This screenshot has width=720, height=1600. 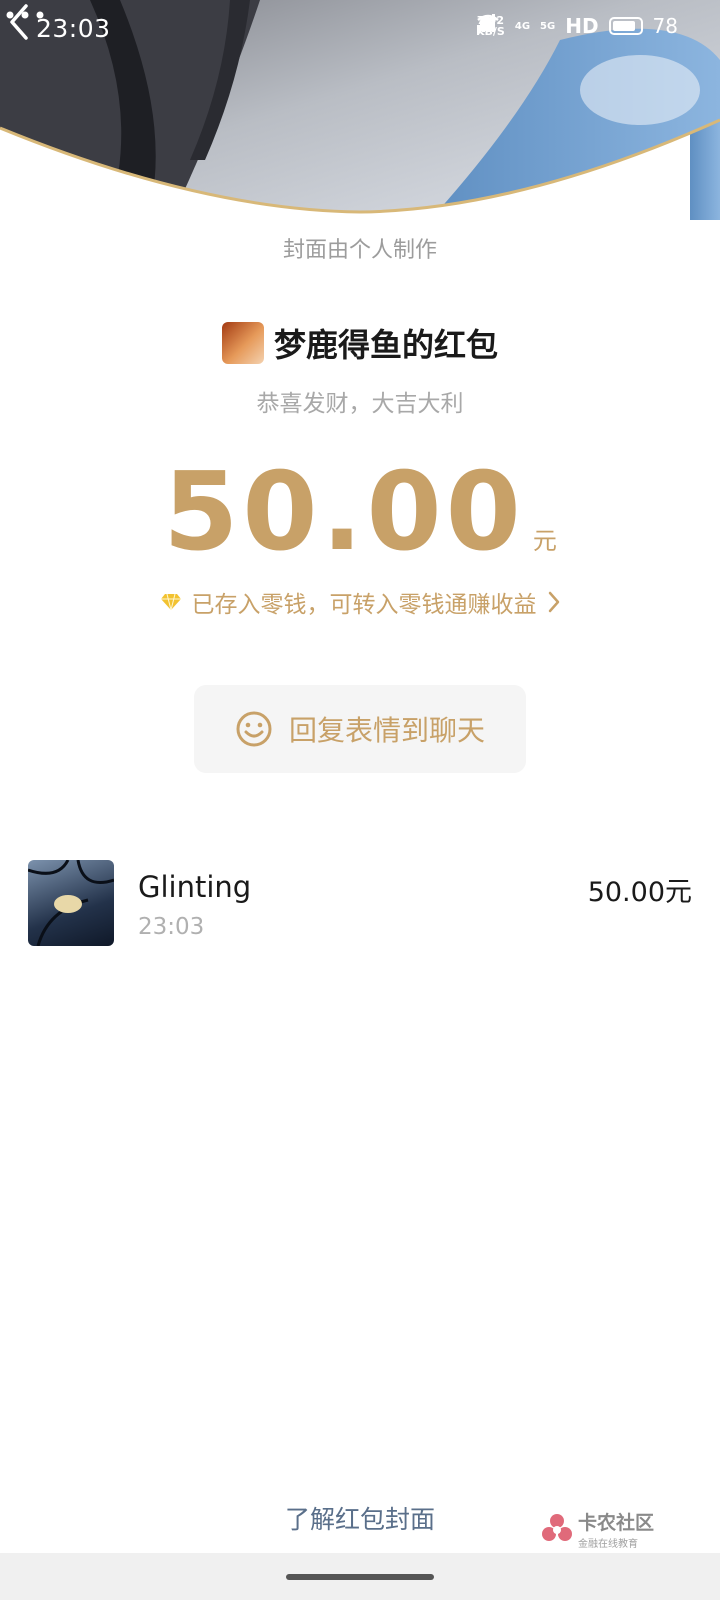 I want to click on status-icons: 7.92 KB/S 4G 5G HD, so click(x=577, y=26).